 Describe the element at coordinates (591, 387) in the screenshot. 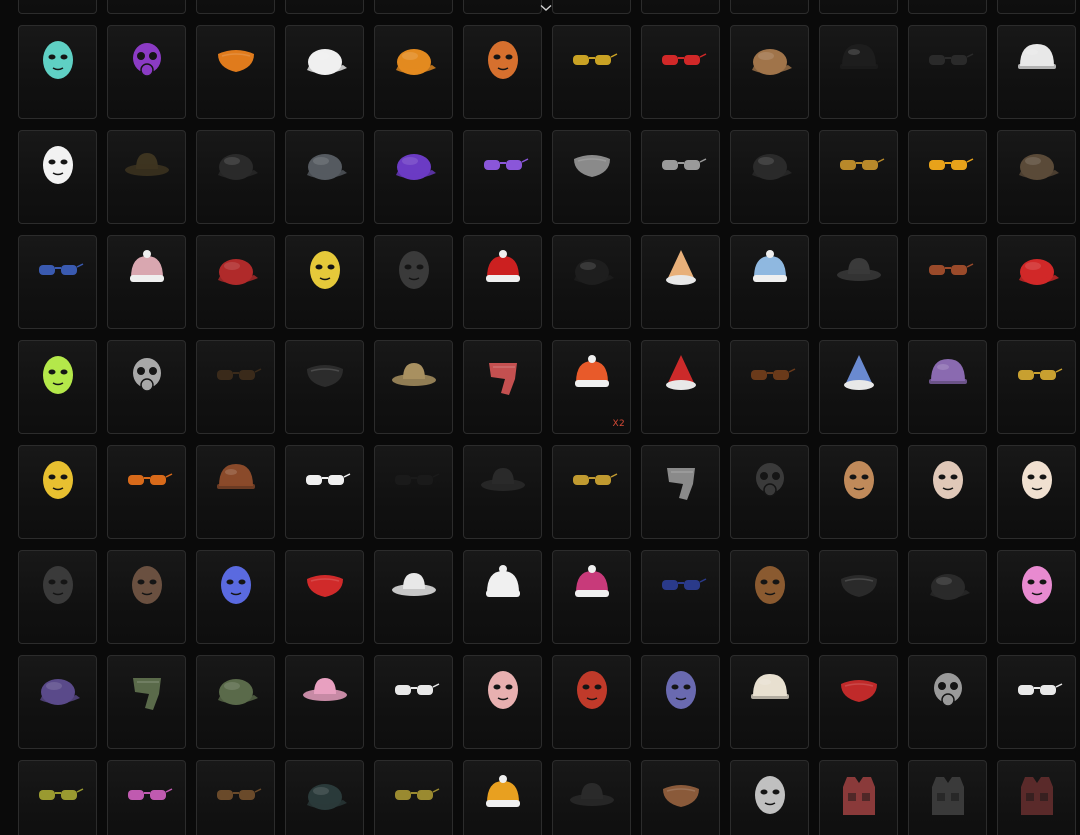

I see `inventory-slot: X2` at that location.